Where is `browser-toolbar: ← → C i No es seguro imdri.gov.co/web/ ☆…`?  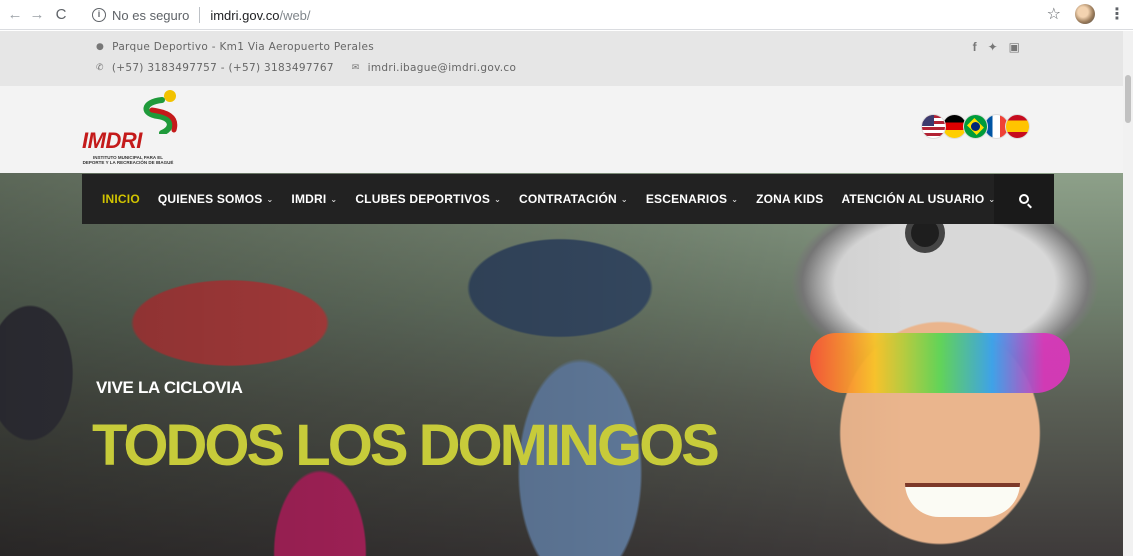
browser-toolbar: ← → C i No es seguro imdri.gov.co/web/ ☆… is located at coordinates (566, 15).